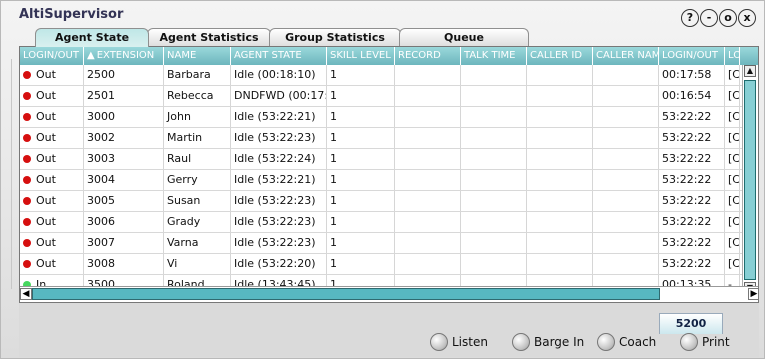 The height and width of the screenshot is (359, 765). I want to click on table-row: Out 3008 Vi Idle (53:22:20) 1 53:22:22 [C, so click(389, 264).